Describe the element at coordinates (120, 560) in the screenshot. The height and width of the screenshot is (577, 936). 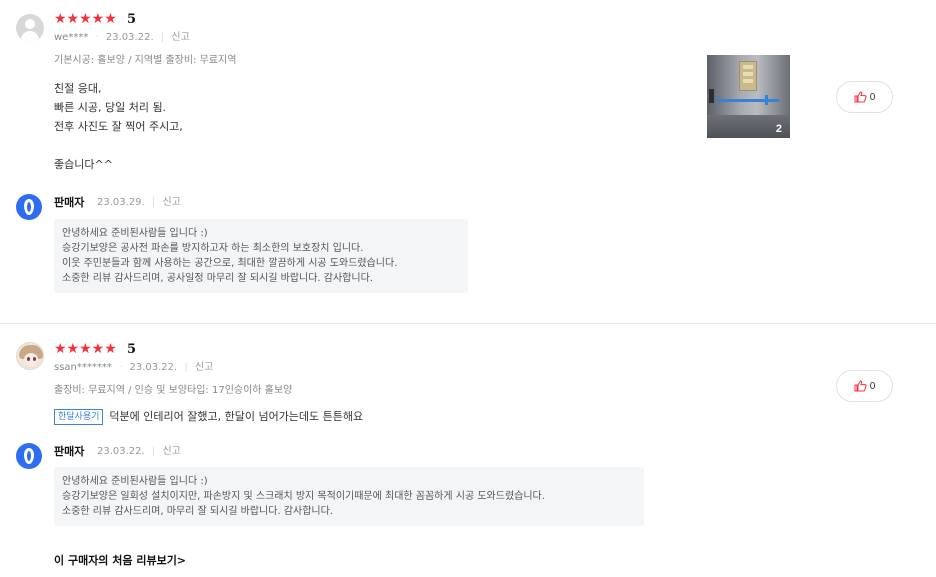
I see `first-review-link: 이 구매자의 처음 리뷰보기>` at that location.